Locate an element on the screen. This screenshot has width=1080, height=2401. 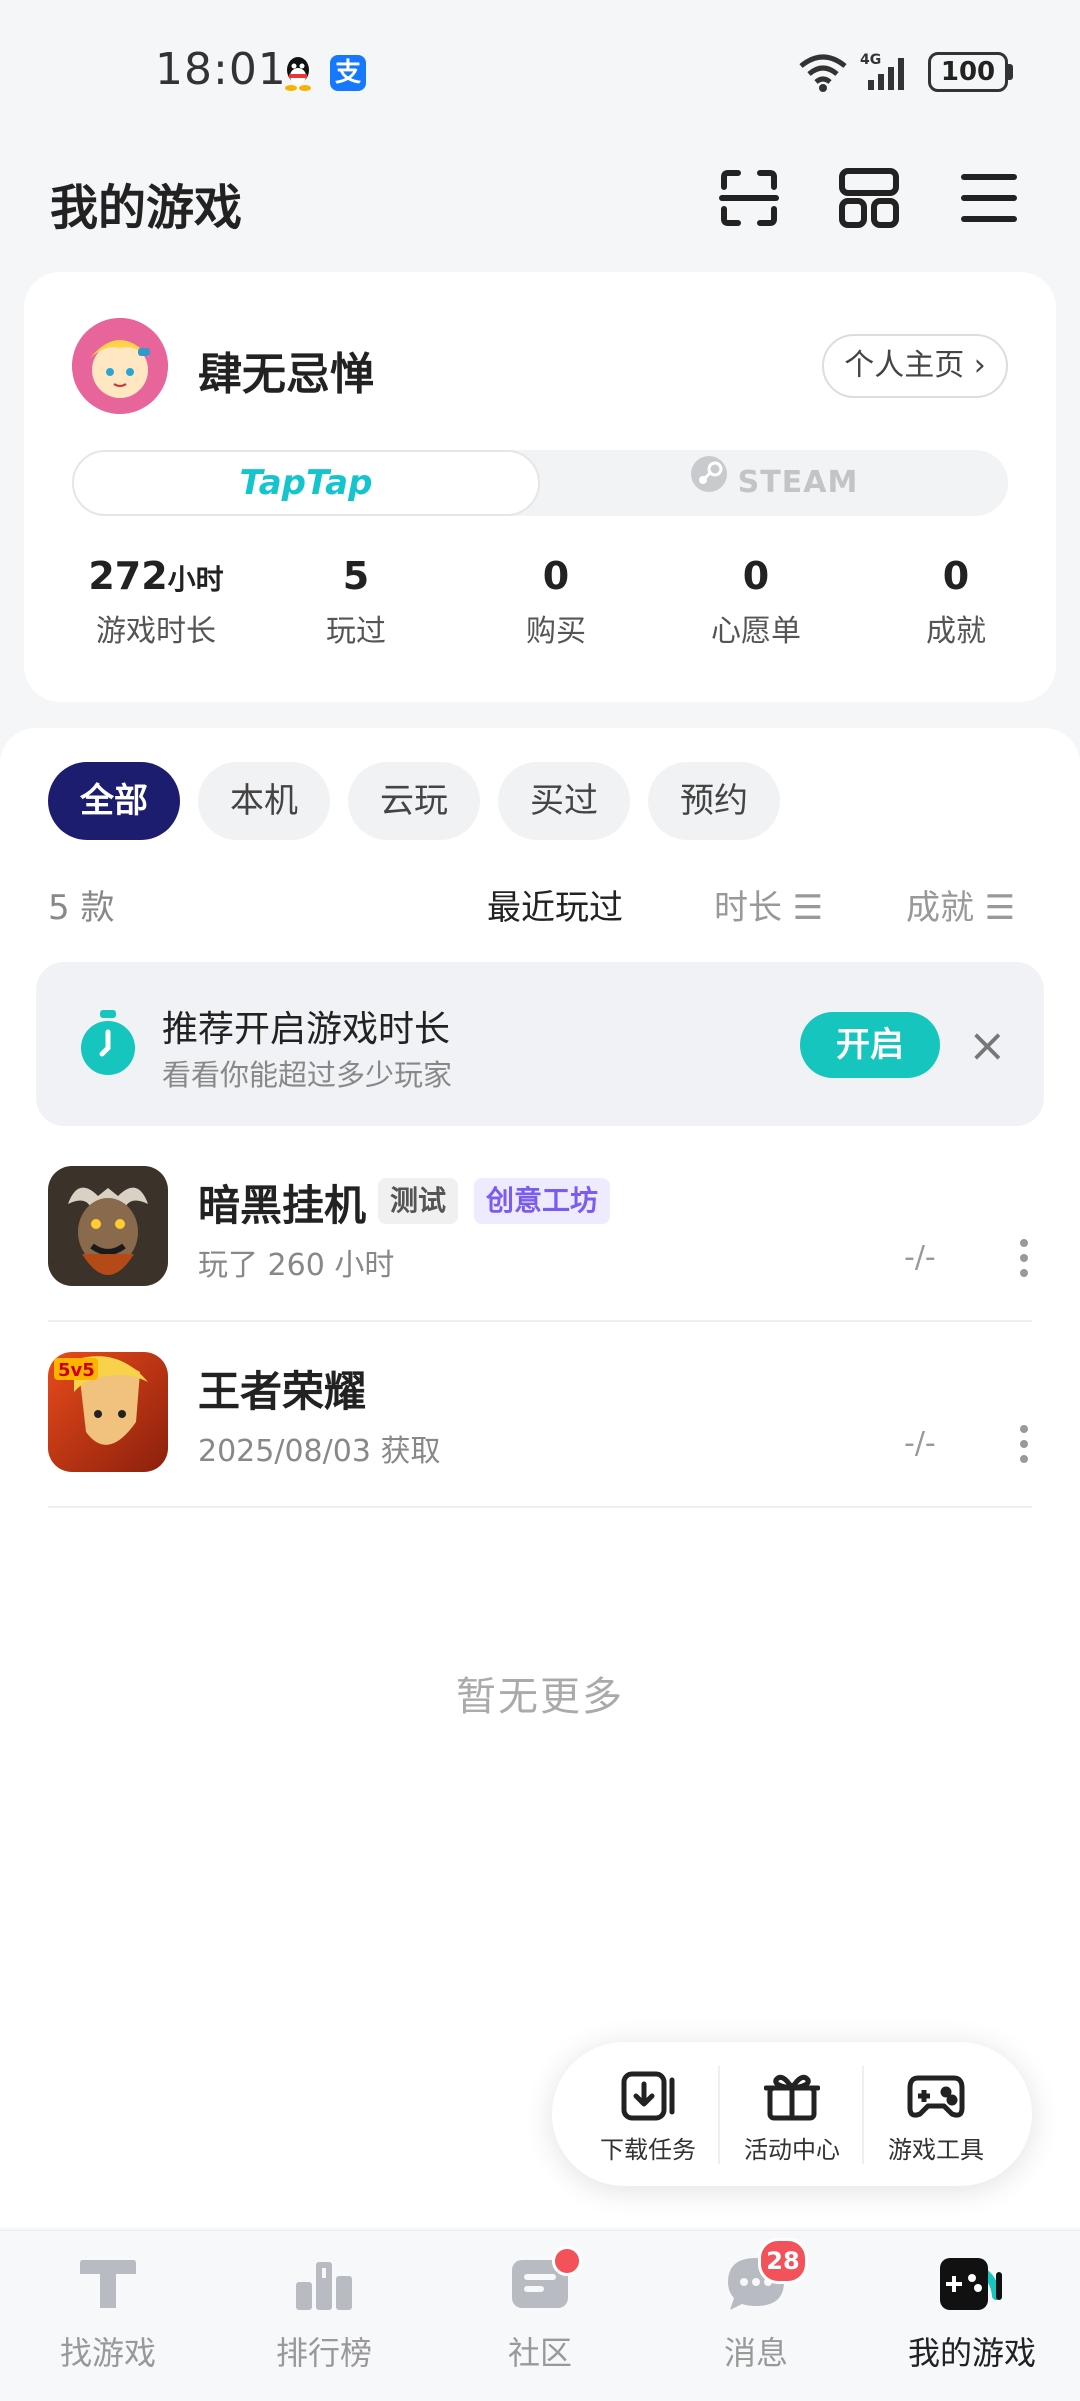
filter-chip-bought: 买过 is located at coordinates (564, 801).